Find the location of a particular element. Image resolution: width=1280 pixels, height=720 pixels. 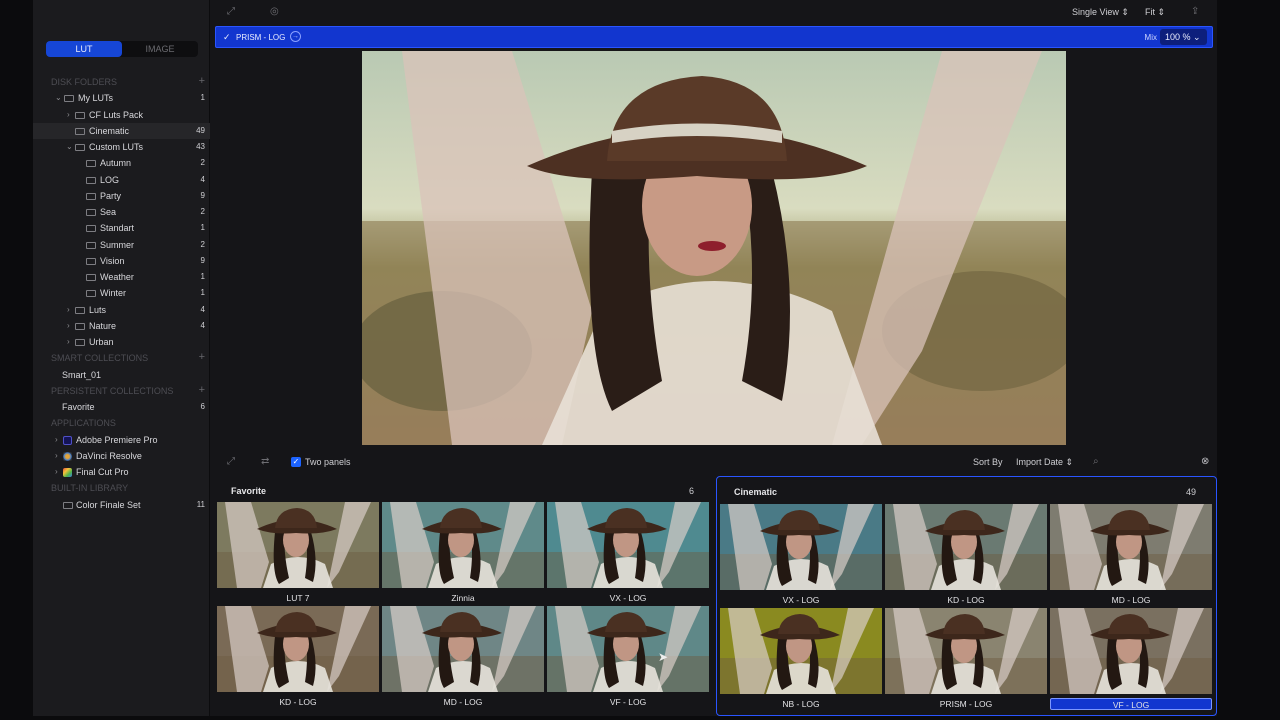

sidebar-item-premiere: › Adobe Premiere Pro is located at coordinates (121, 440).